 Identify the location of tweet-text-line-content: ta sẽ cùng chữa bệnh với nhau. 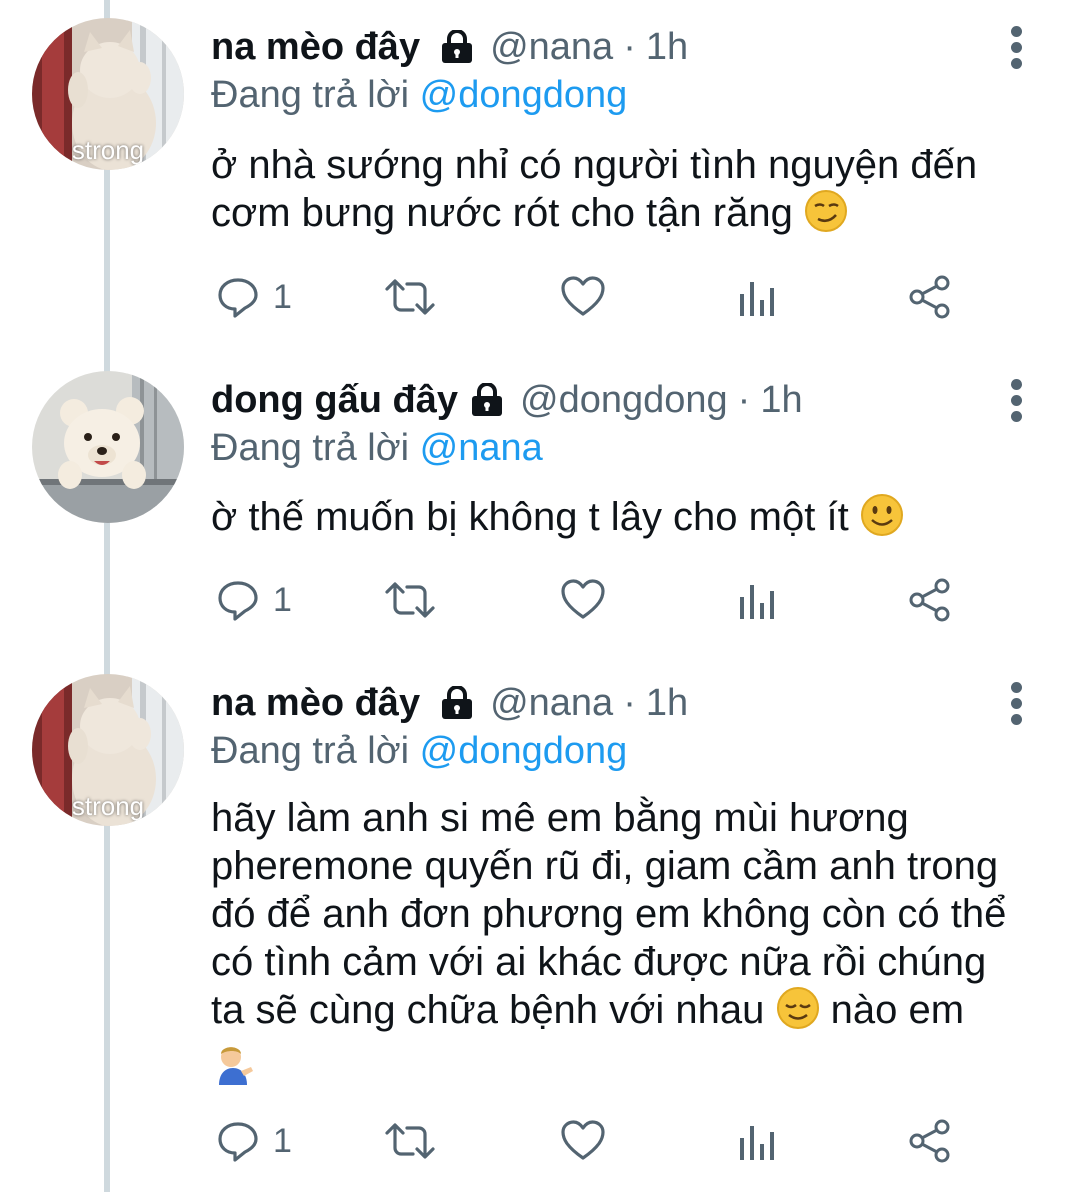
(488, 1010).